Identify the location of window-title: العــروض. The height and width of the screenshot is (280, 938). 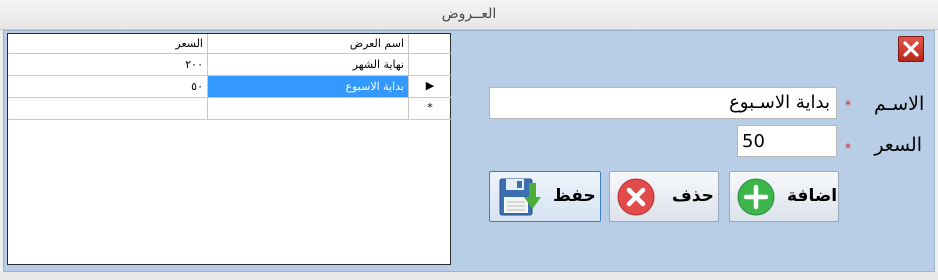
(469, 14).